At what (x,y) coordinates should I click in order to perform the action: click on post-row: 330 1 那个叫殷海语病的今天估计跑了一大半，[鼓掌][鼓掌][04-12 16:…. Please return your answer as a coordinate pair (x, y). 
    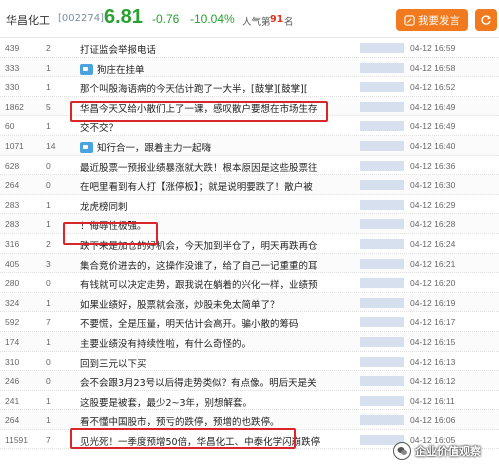
    Looking at the image, I should click on (249, 87).